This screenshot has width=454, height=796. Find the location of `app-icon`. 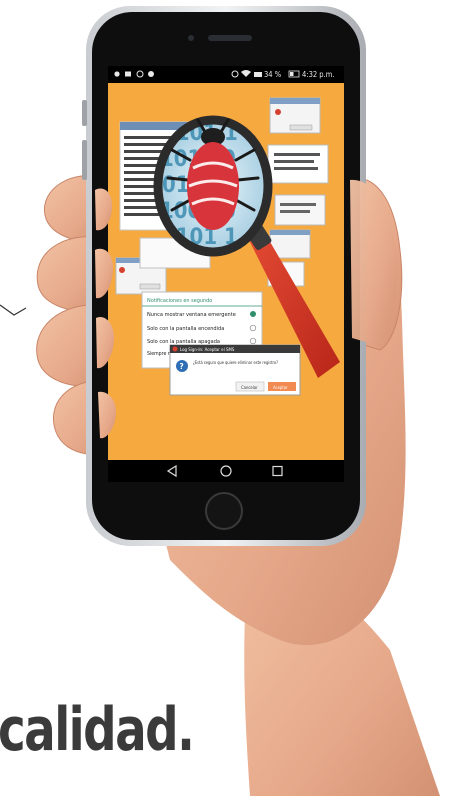

app-icon is located at coordinates (175, 349).